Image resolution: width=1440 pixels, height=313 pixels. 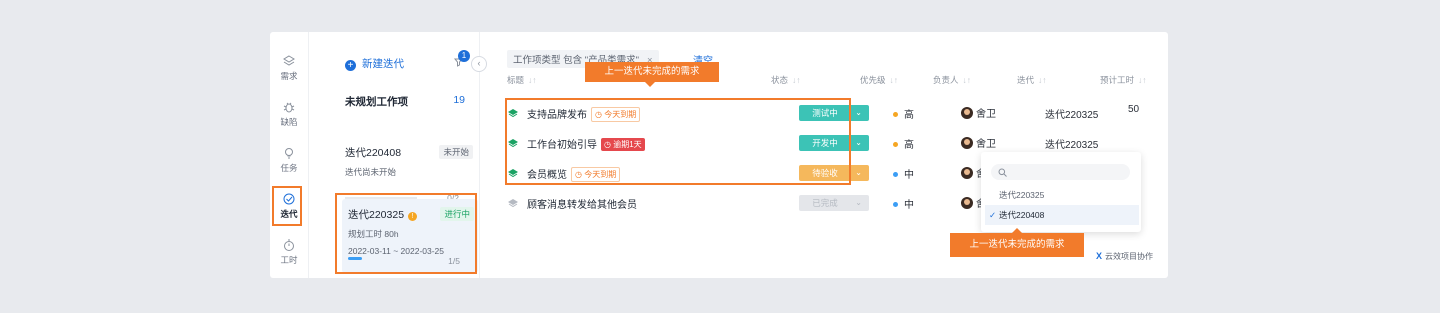 I want to click on column-header-iteration: 迭代 ↓↑, so click(x=1032, y=80).